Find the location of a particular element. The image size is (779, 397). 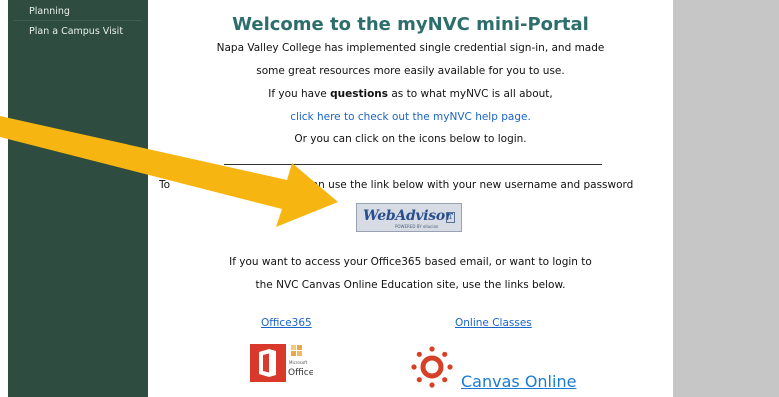

left-margin is located at coordinates (4, 198).